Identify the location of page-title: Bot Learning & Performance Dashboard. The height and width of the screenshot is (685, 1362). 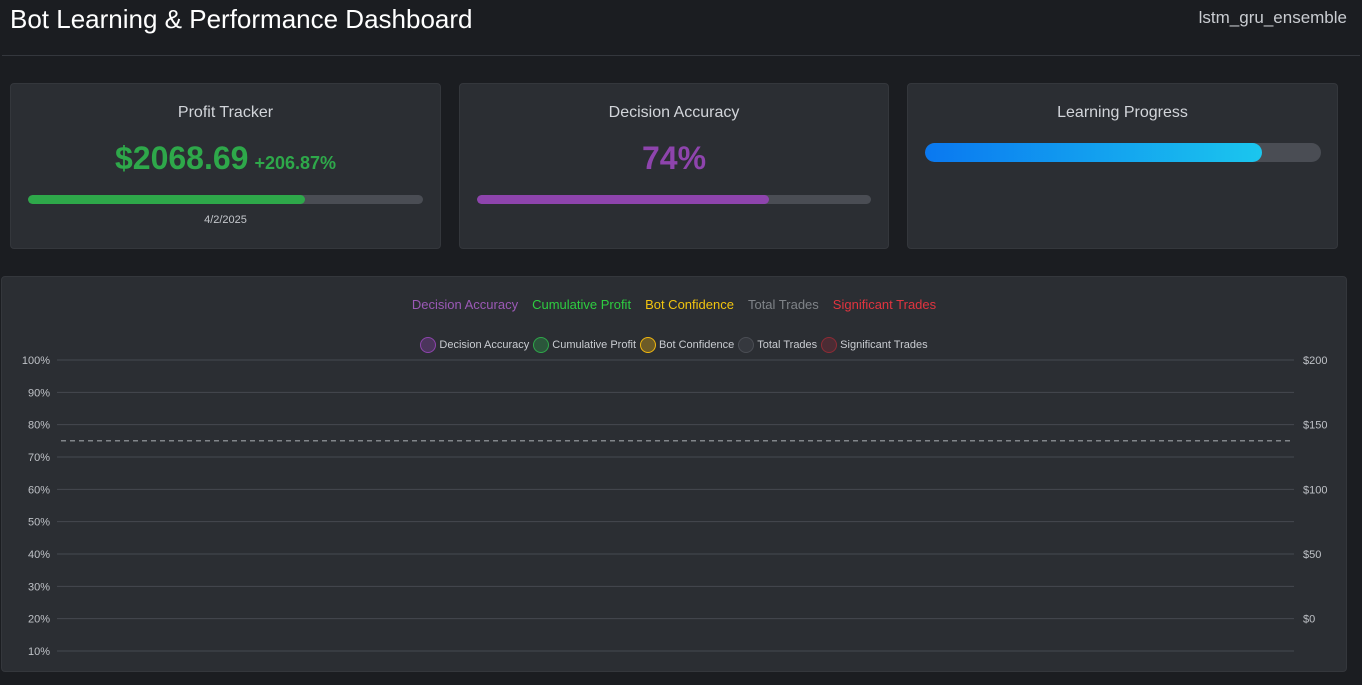
(241, 19).